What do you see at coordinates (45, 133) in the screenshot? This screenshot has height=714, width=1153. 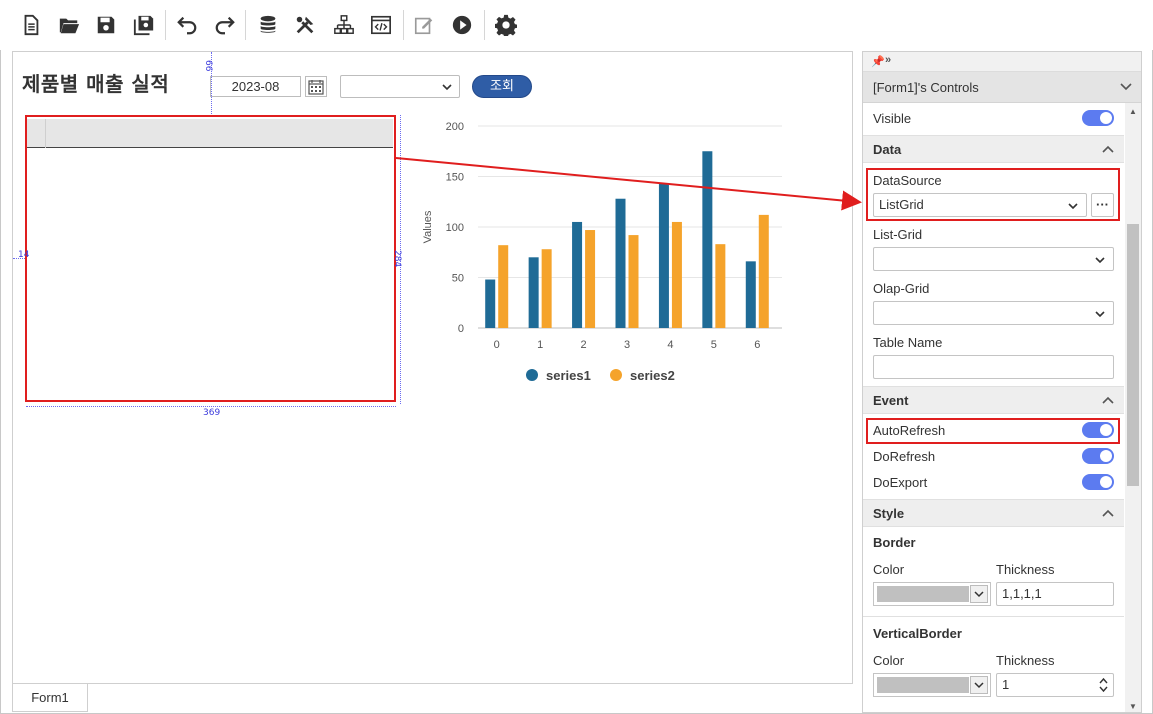 I see `grid-header-divider` at bounding box center [45, 133].